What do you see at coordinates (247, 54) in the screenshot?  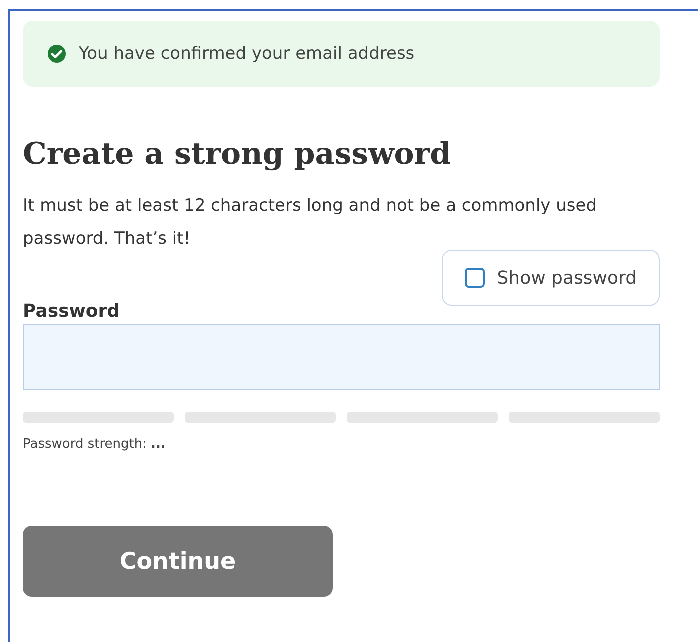 I see `banner-text: You have confirmed your email address` at bounding box center [247, 54].